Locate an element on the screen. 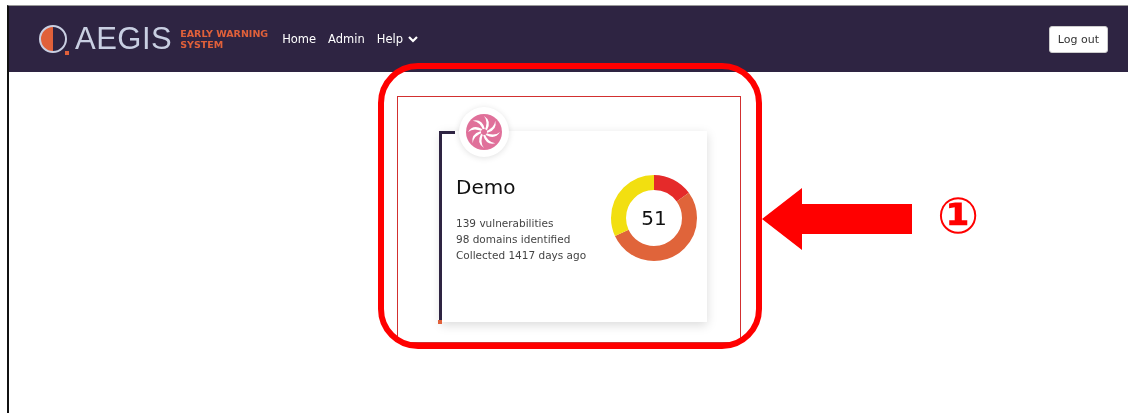 This screenshot has width=1128, height=413. logout-button: Log out is located at coordinates (1078, 39).